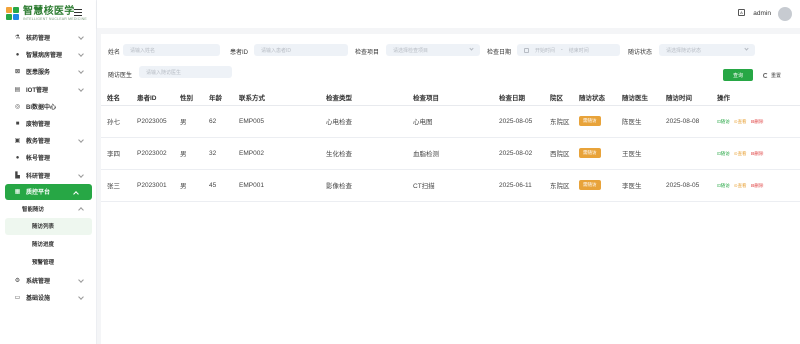 The width and height of the screenshot is (800, 344). What do you see at coordinates (685, 185) in the screenshot?
I see `cell-followup-time: 2025-08-05` at bounding box center [685, 185].